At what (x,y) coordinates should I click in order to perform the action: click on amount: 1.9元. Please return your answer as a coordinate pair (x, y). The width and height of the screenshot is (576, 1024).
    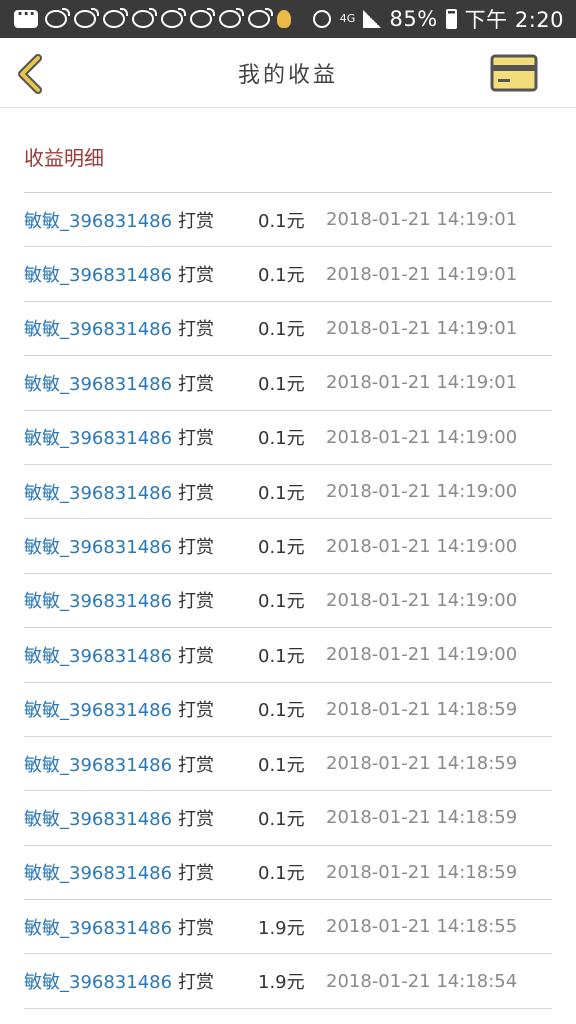
    Looking at the image, I should click on (281, 983).